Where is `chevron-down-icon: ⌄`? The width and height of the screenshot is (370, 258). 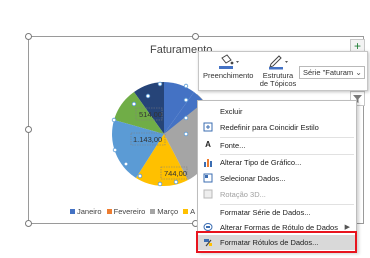
chevron-down-icon: ⌄ is located at coordinates (358, 72).